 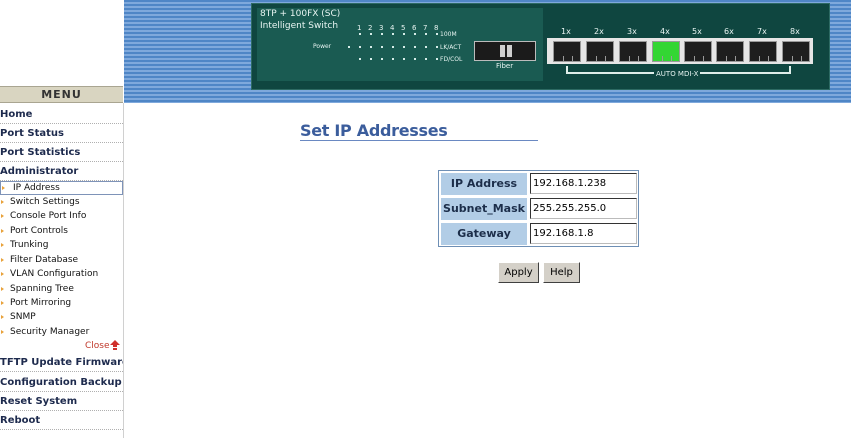 I want to click on gateway-label: Gateway, so click(x=484, y=234).